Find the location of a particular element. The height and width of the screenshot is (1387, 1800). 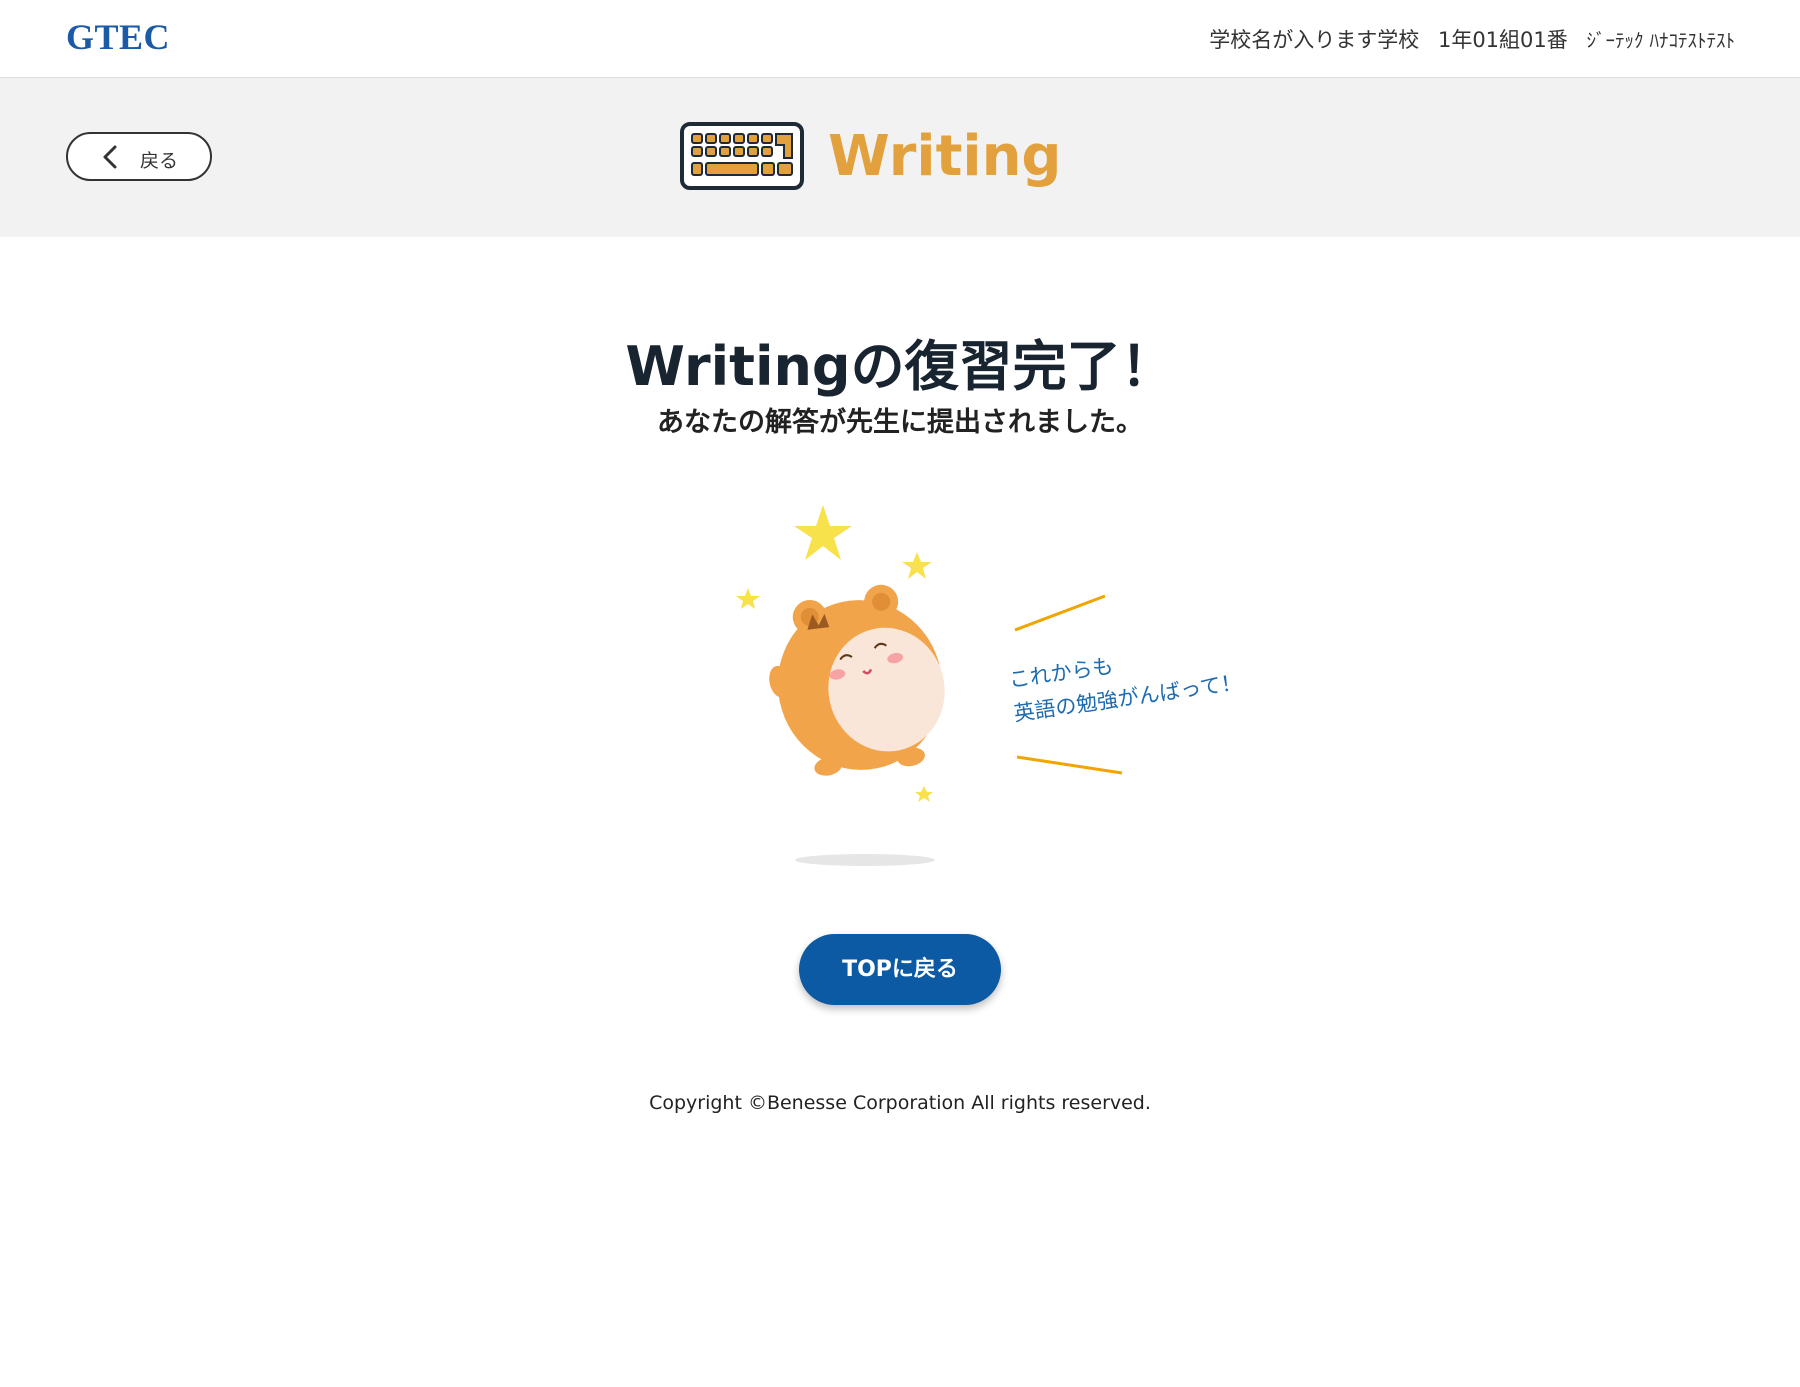

student-name: ｼﾞｰﾃｯｸ ﾊﾅｺﾃｽﾄﾃｽﾄ is located at coordinates (1660, 41).